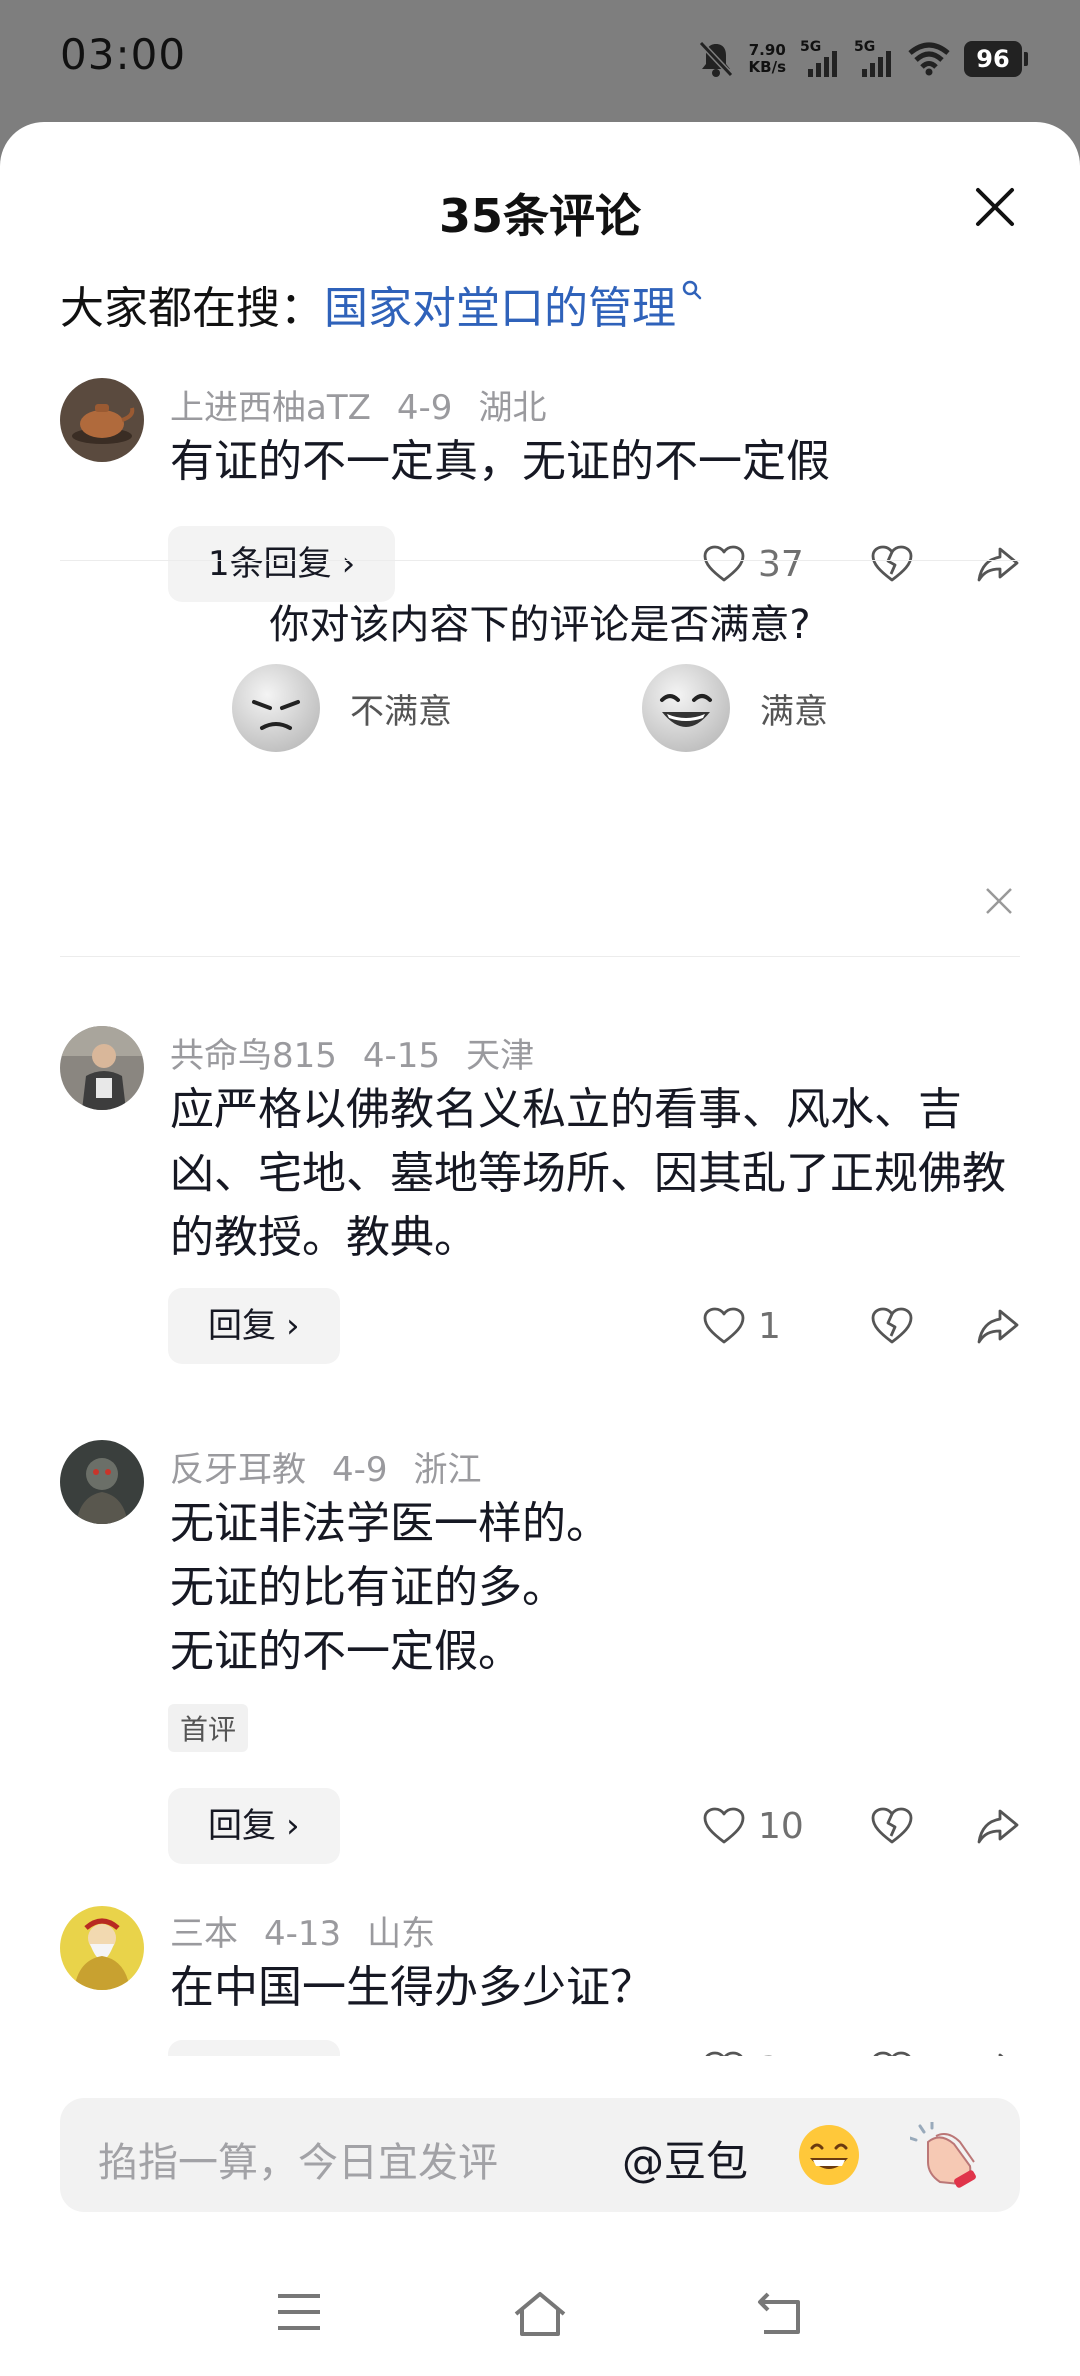 The width and height of the screenshot is (1080, 2376). I want to click on like-count: 10, so click(781, 1826).